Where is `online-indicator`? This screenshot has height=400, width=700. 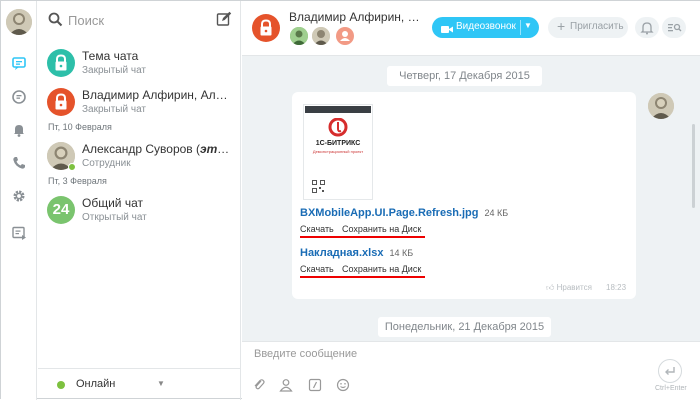 online-indicator is located at coordinates (72, 167).